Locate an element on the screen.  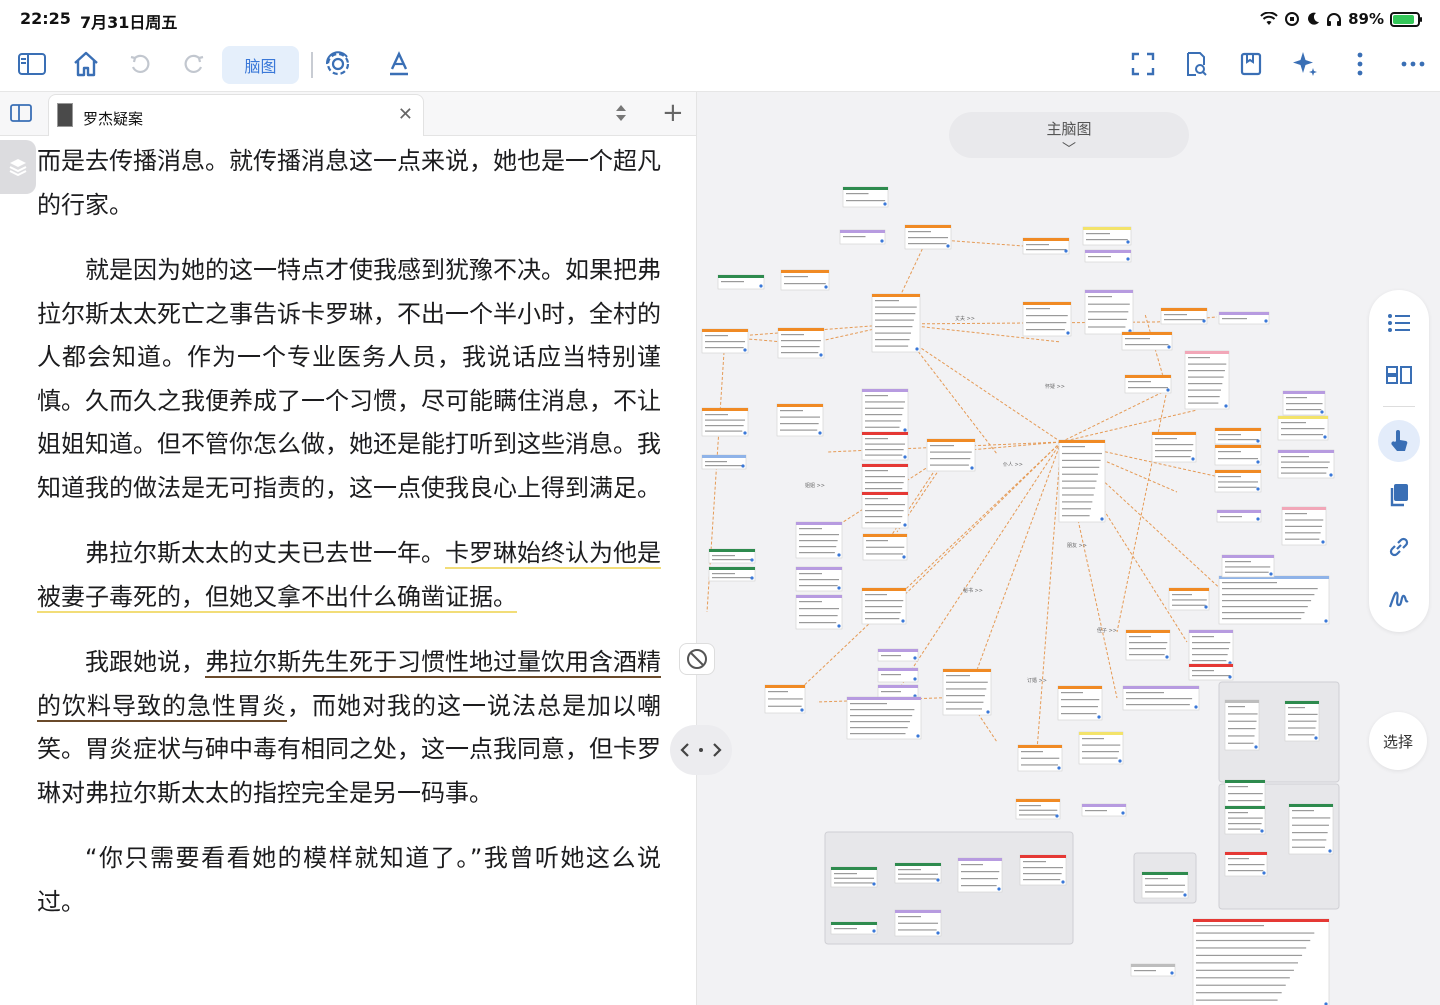
list-icon is located at coordinates (1399, 323).